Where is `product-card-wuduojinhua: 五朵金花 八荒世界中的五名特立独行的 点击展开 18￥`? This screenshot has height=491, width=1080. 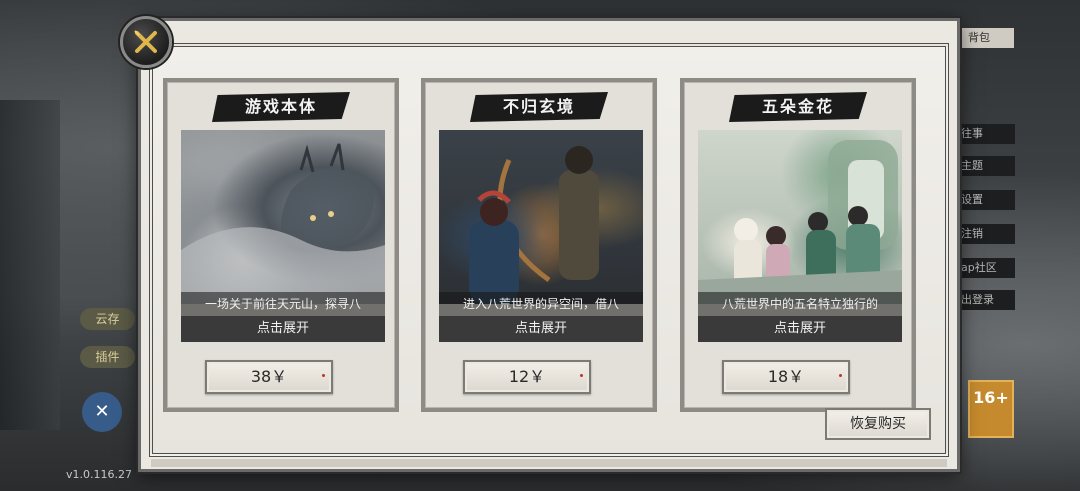
product-card-wuduojinhua: 五朵金花 八荒世界中的五名特立独行的 点击展开 18￥ is located at coordinates (798, 245).